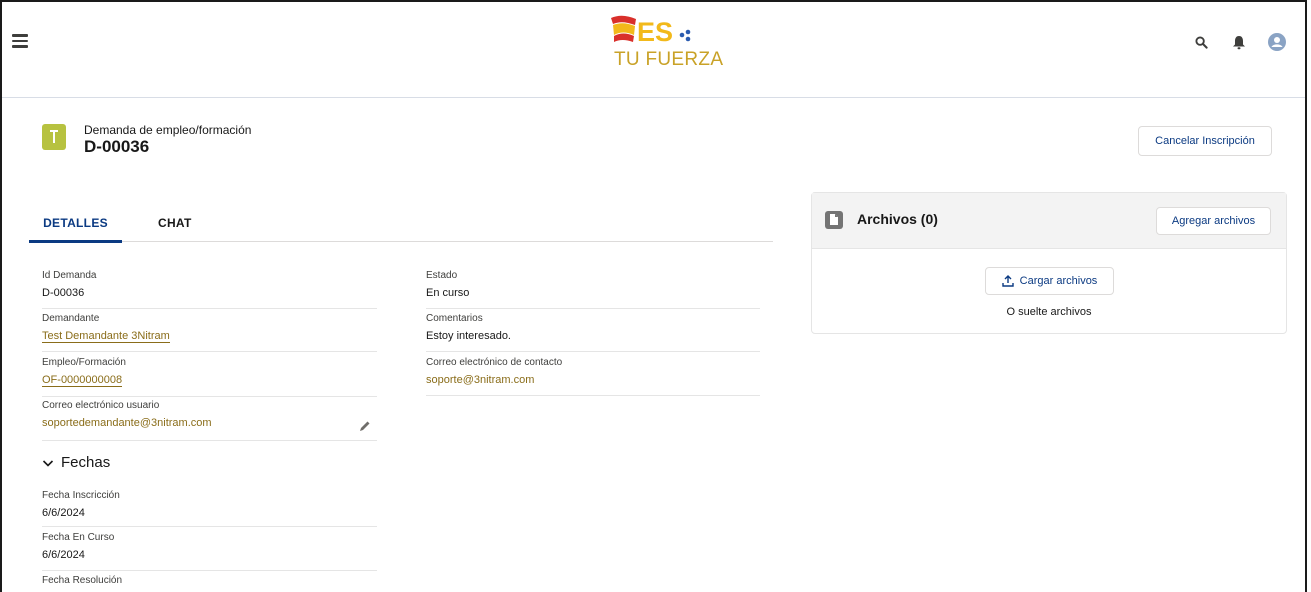  I want to click on tab-chat: CHAT, so click(175, 223).